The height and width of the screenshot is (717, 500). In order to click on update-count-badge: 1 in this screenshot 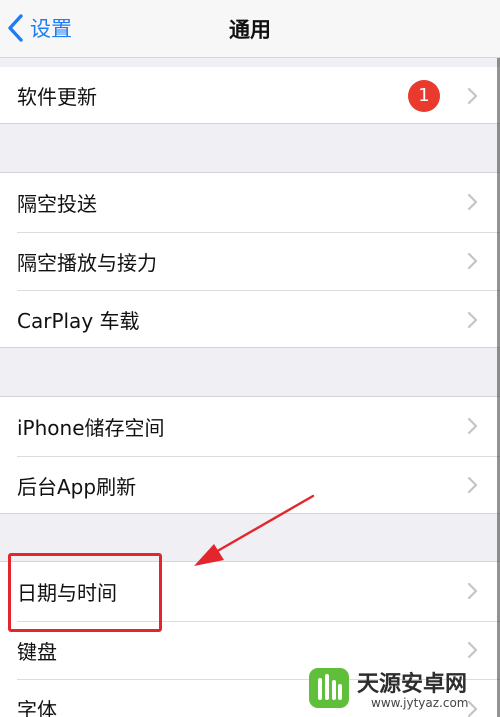, I will do `click(424, 95)`.